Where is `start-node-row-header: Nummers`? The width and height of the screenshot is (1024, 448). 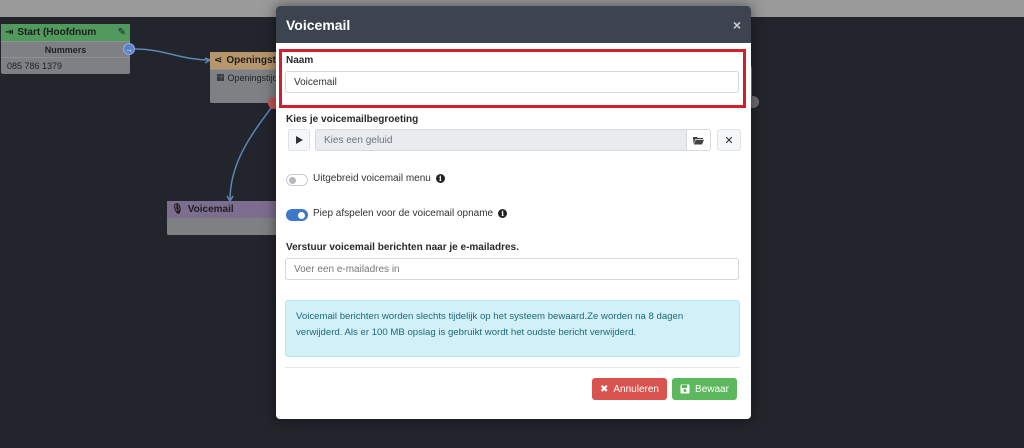
start-node-row-header: Nummers is located at coordinates (65, 49).